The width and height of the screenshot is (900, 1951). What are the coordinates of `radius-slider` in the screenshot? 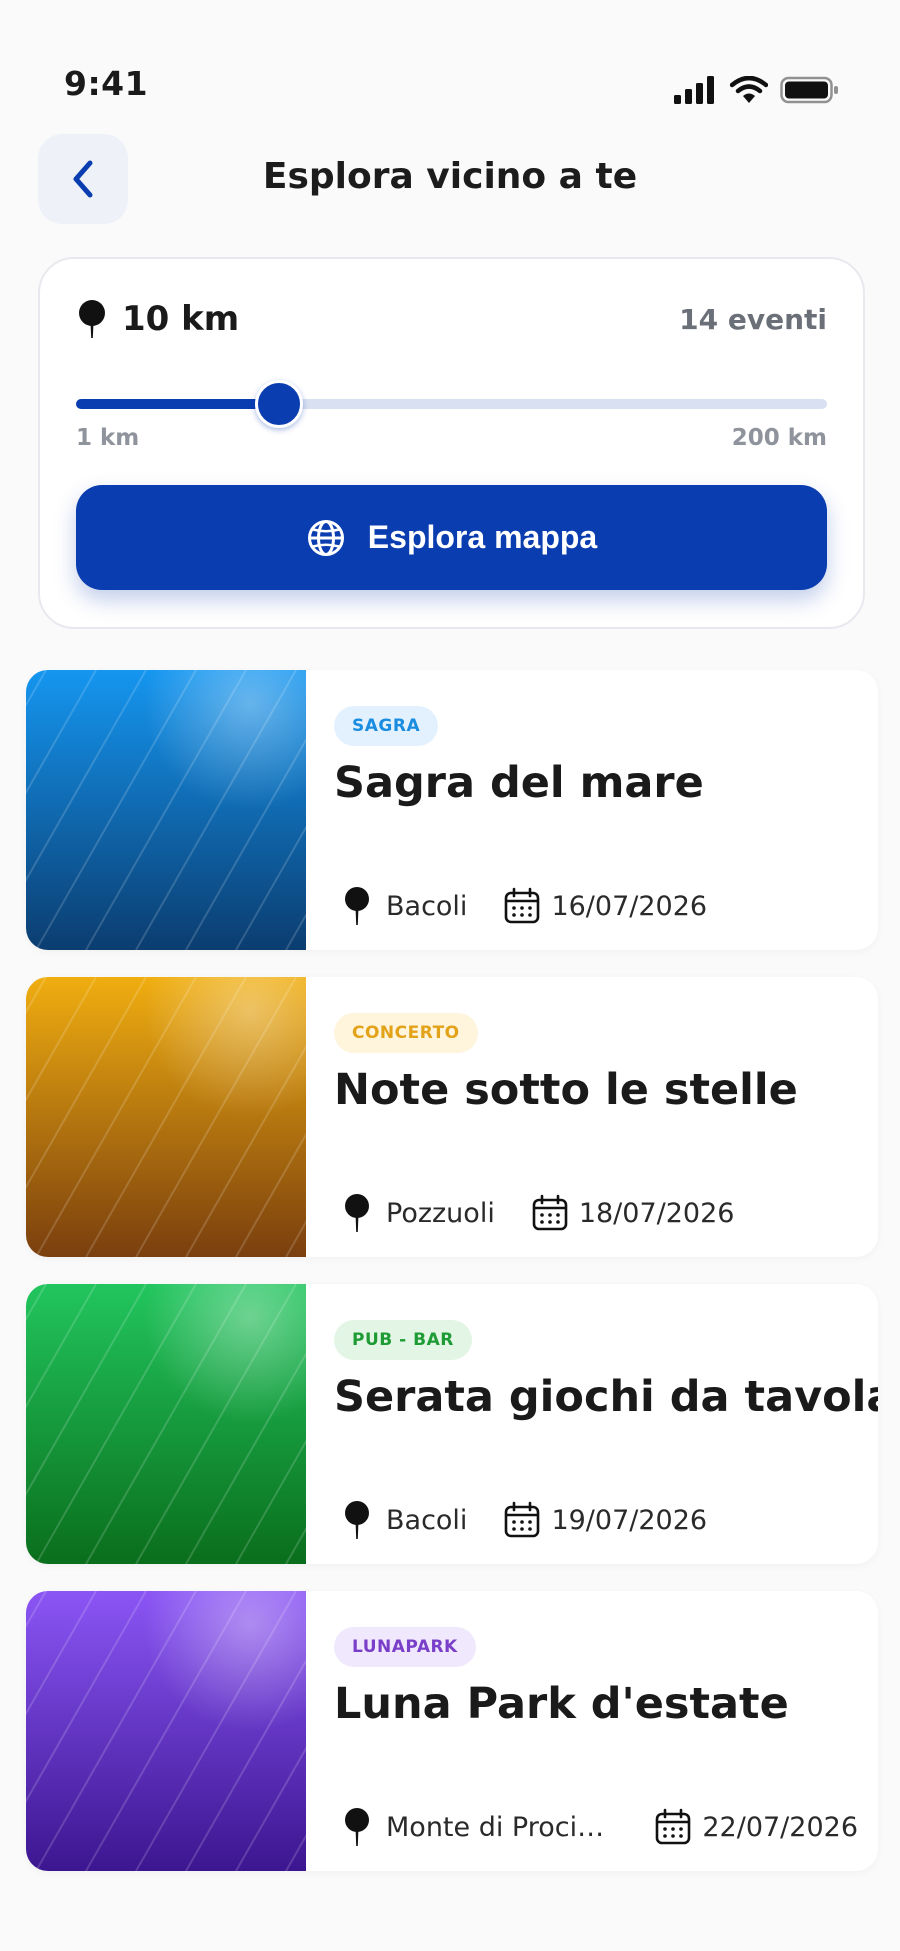 It's located at (451, 404).